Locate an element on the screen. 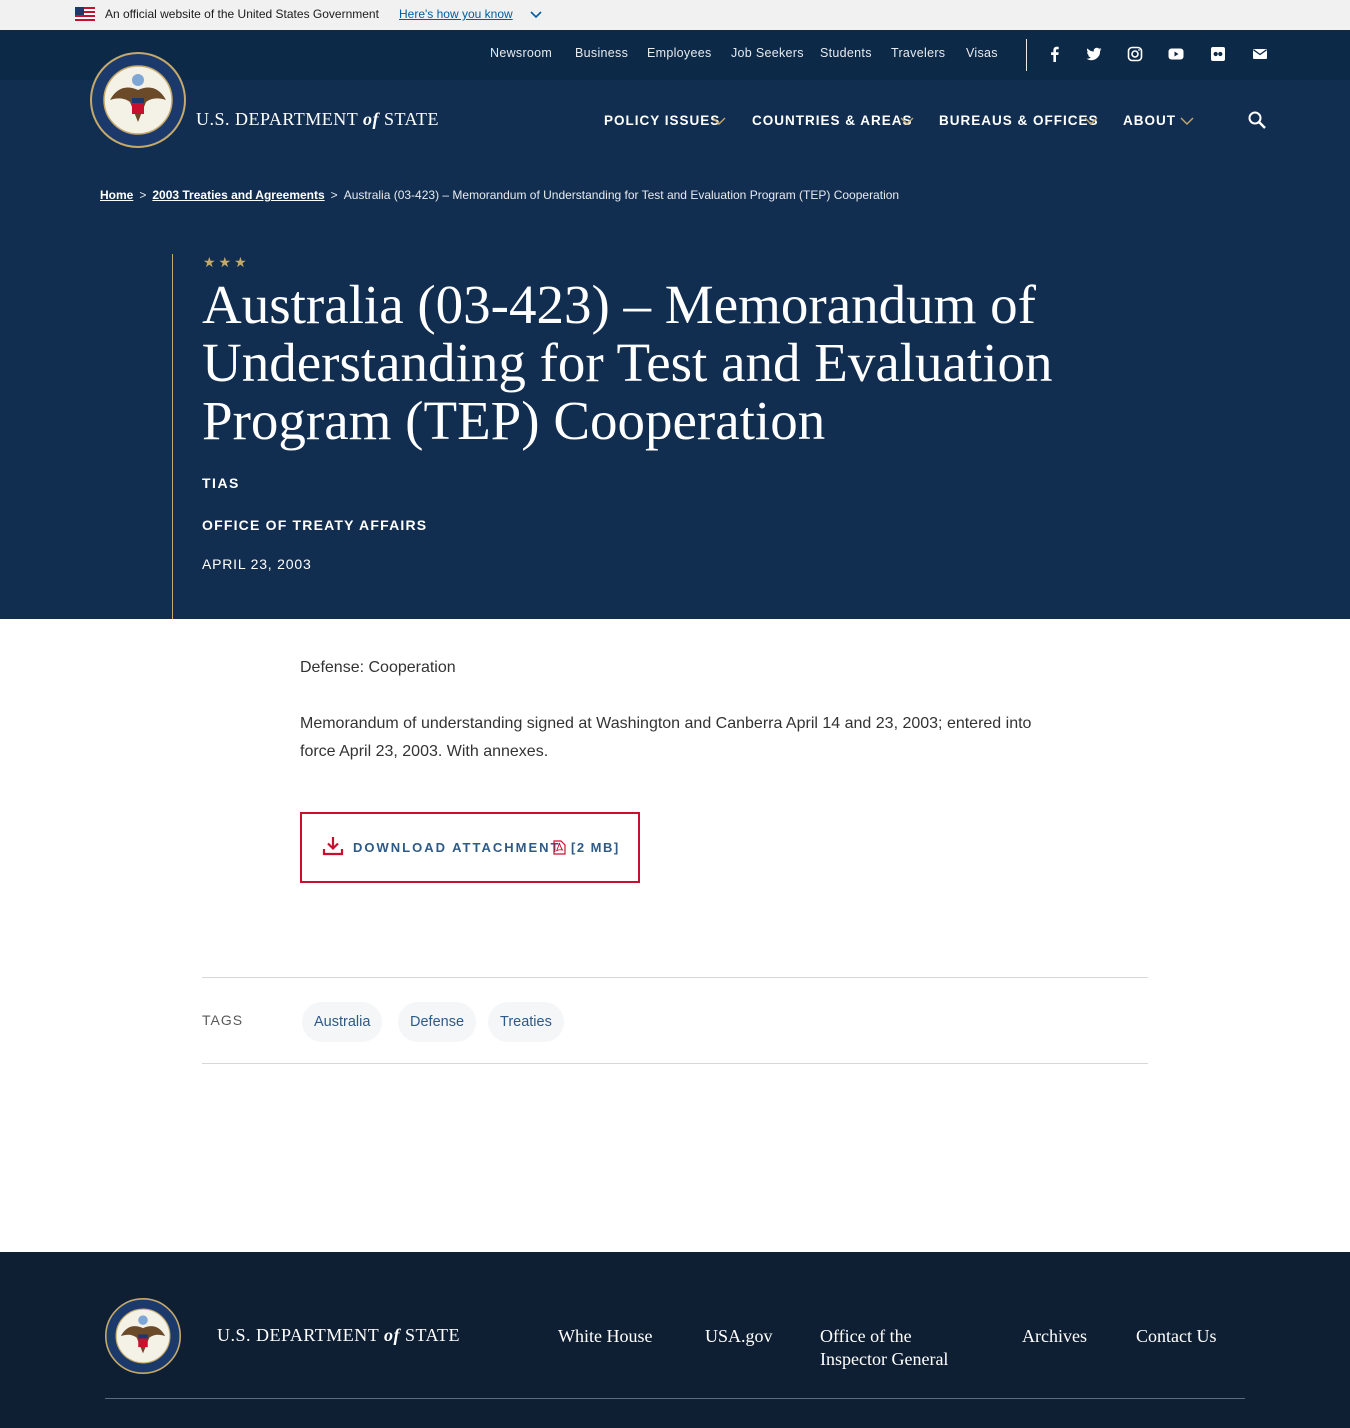 The height and width of the screenshot is (1428, 1350). department-wordmark: U.S. DEPARTMENT of STATE is located at coordinates (317, 119).